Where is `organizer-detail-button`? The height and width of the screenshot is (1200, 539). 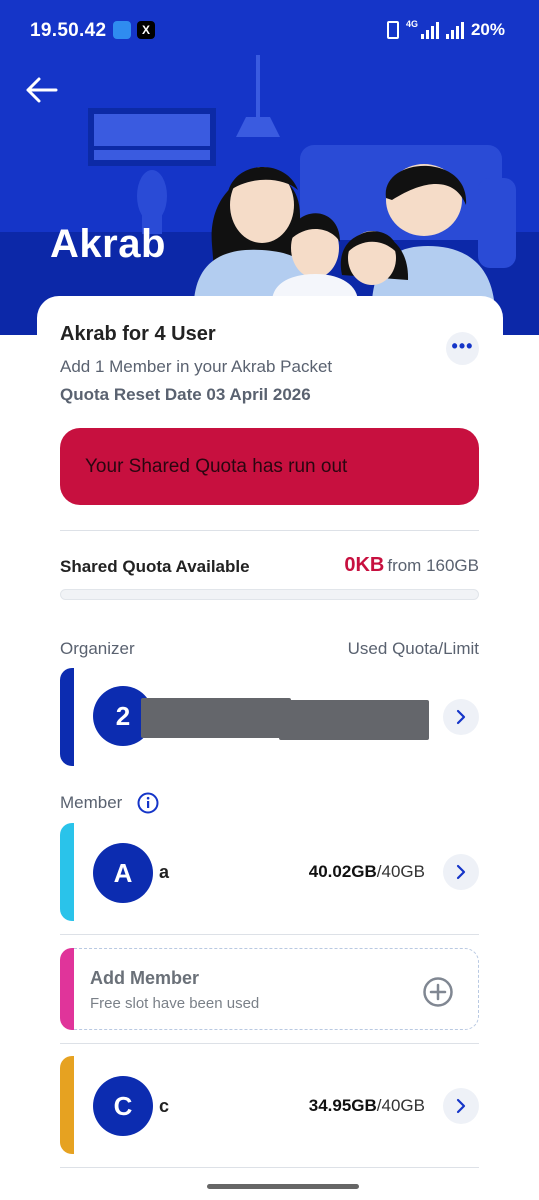
organizer-detail-button is located at coordinates (461, 717).